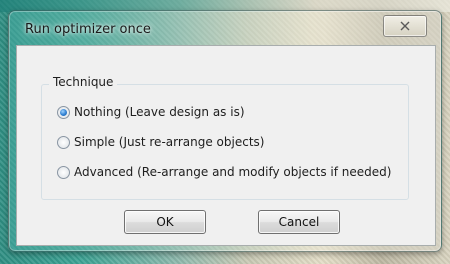 The height and width of the screenshot is (264, 450). Describe the element at coordinates (225, 26) in the screenshot. I see `title-bar: Run optimizer once` at that location.